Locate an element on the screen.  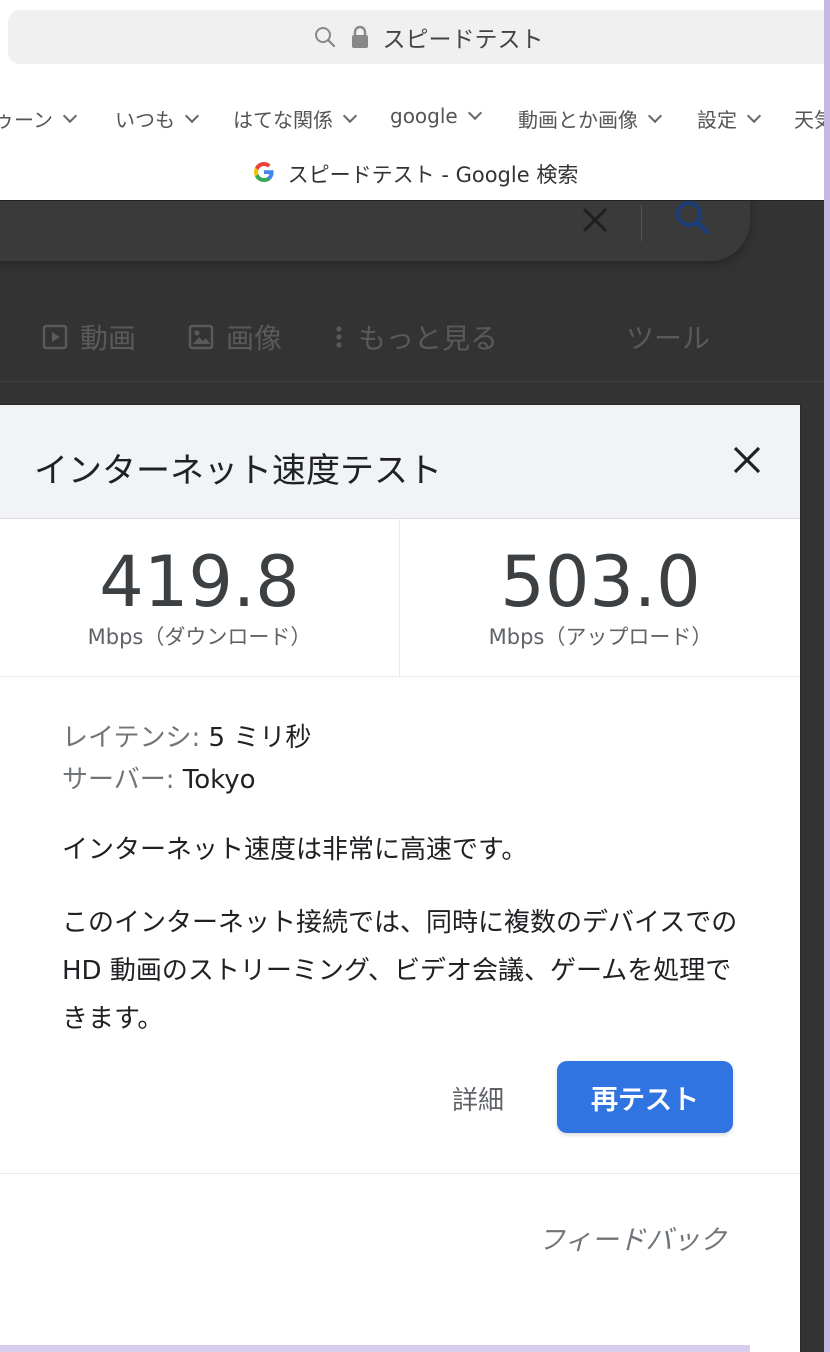
upload-label: Mbps（アップロード） is located at coordinates (600, 637).